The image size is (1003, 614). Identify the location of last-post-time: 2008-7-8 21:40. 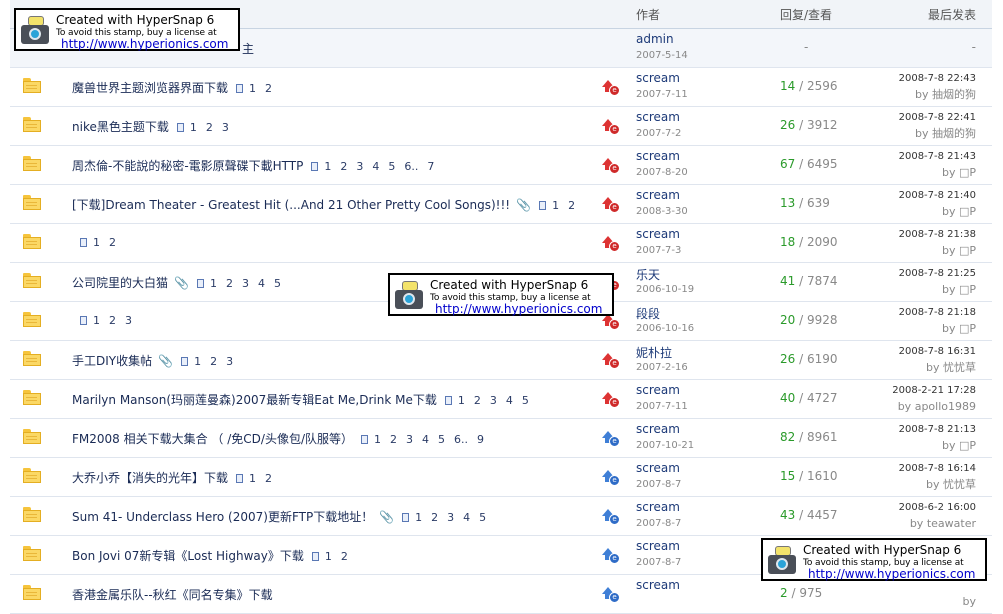
(937, 195).